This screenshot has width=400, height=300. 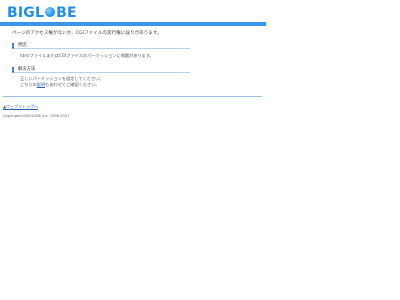 I want to click on footer-divider, so click(x=132, y=96).